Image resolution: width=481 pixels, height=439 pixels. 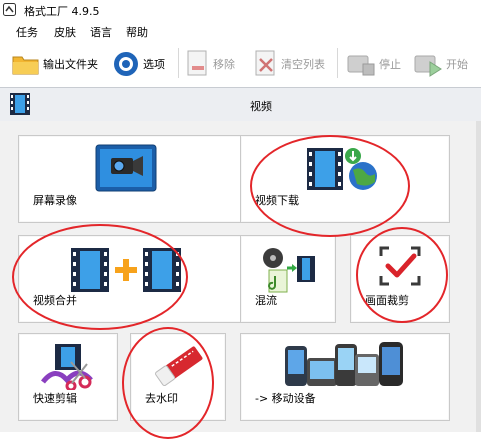 What do you see at coordinates (65, 32) in the screenshot?
I see `menu-skin: 皮肤` at bounding box center [65, 32].